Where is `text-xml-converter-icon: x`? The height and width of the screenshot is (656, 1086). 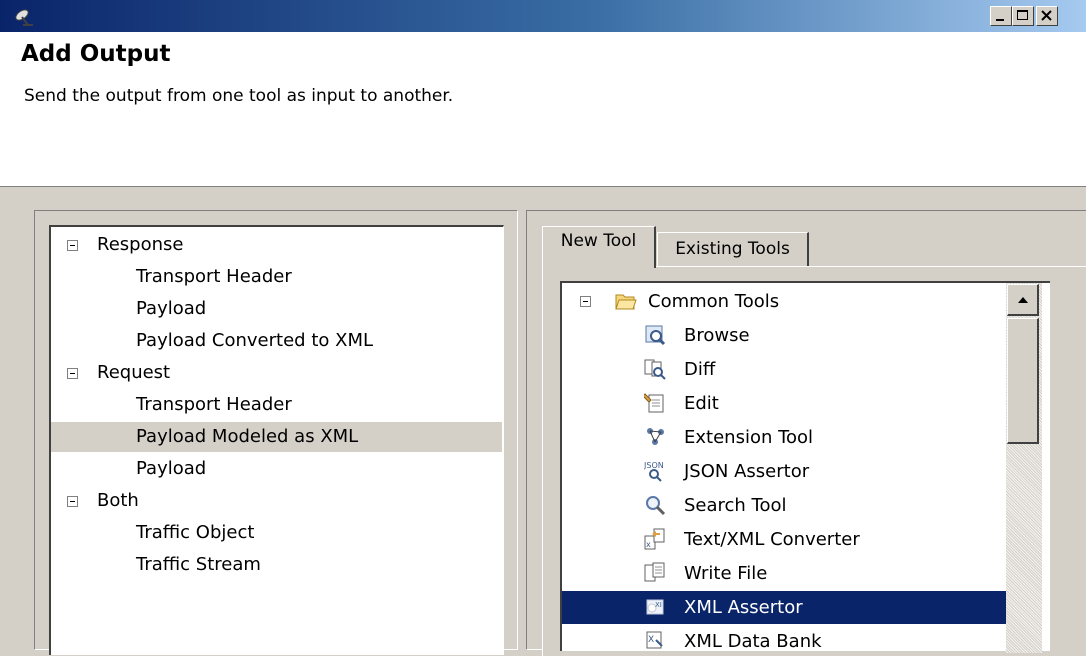
text-xml-converter-icon: x is located at coordinates (654, 539).